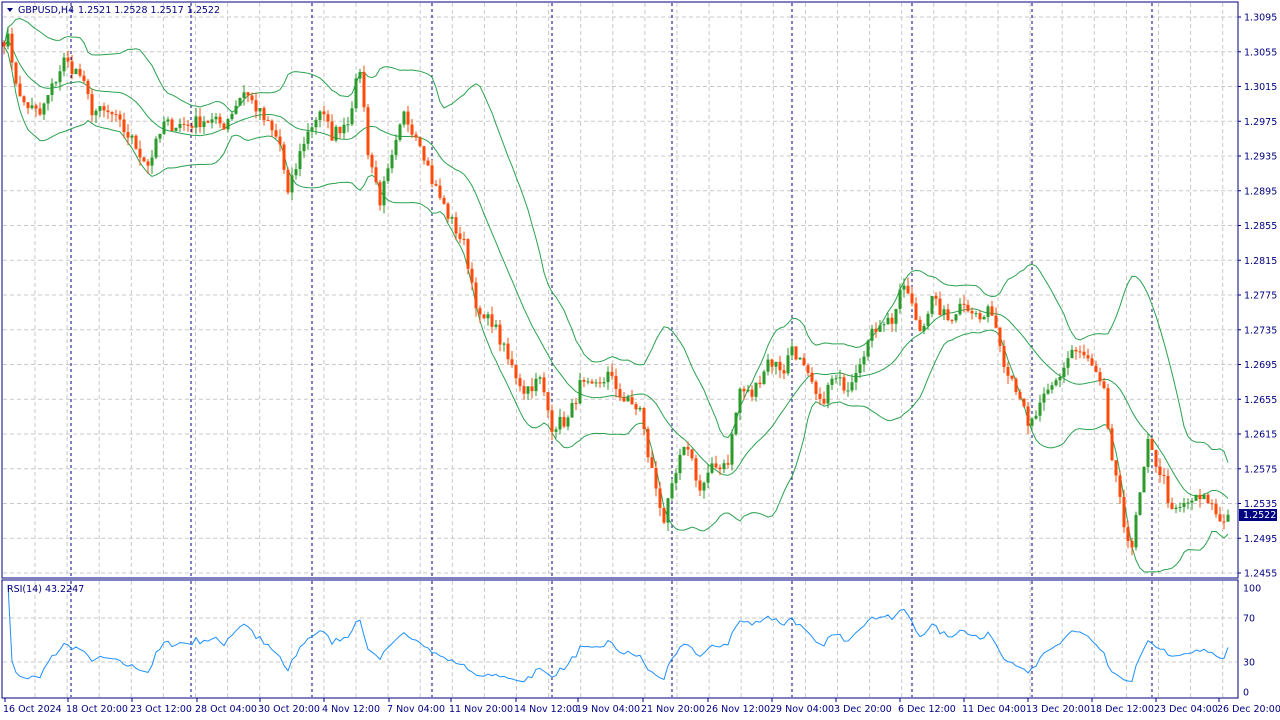 Image resolution: width=1280 pixels, height=720 pixels. Describe the element at coordinates (149, 10) in the screenshot. I see `ohlc-label: 1.2521 1.2528 1.2517 1.2522` at that location.